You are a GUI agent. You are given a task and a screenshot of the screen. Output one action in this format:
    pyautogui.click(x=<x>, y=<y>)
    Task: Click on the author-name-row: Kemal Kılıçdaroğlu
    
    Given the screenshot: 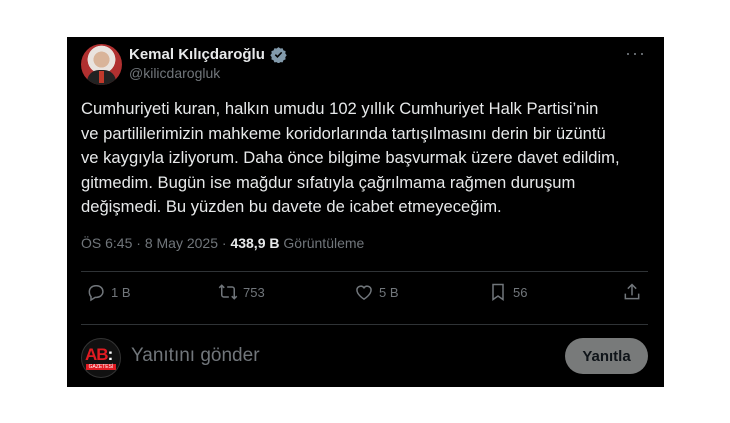 What is the action you would take?
    pyautogui.click(x=208, y=54)
    